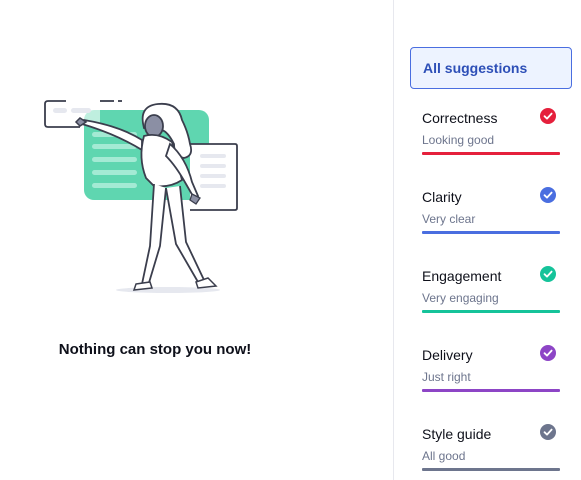 This screenshot has width=581, height=480. What do you see at coordinates (155, 349) in the screenshot?
I see `empty-state-message: Nothing can stop you now!` at bounding box center [155, 349].